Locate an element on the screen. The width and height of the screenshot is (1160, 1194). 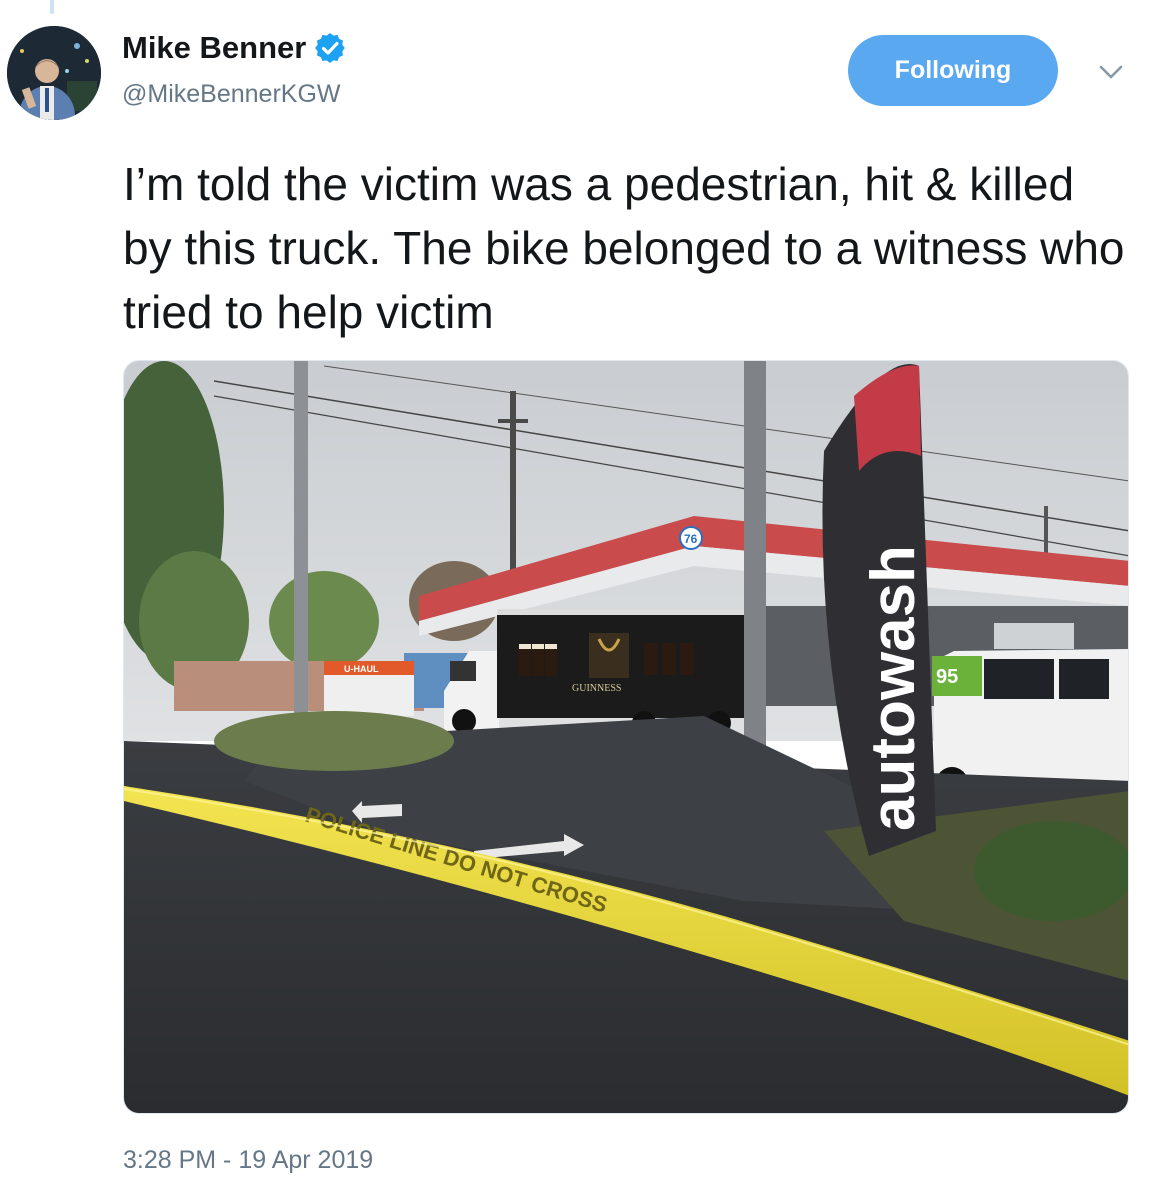
verified-badge-icon is located at coordinates (330, 48).